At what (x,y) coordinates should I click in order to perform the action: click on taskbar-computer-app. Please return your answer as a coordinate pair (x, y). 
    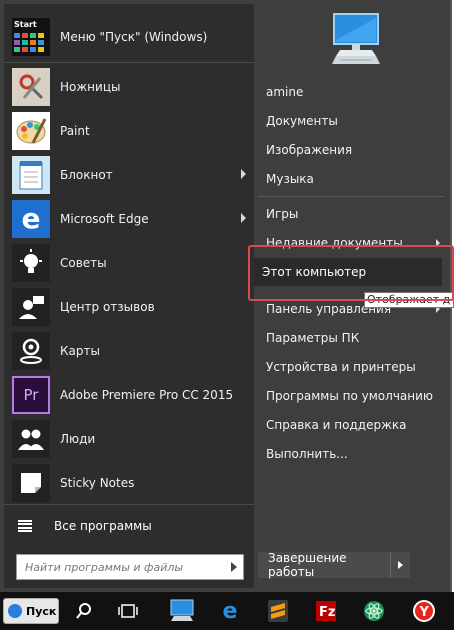
    Looking at the image, I should click on (182, 611).